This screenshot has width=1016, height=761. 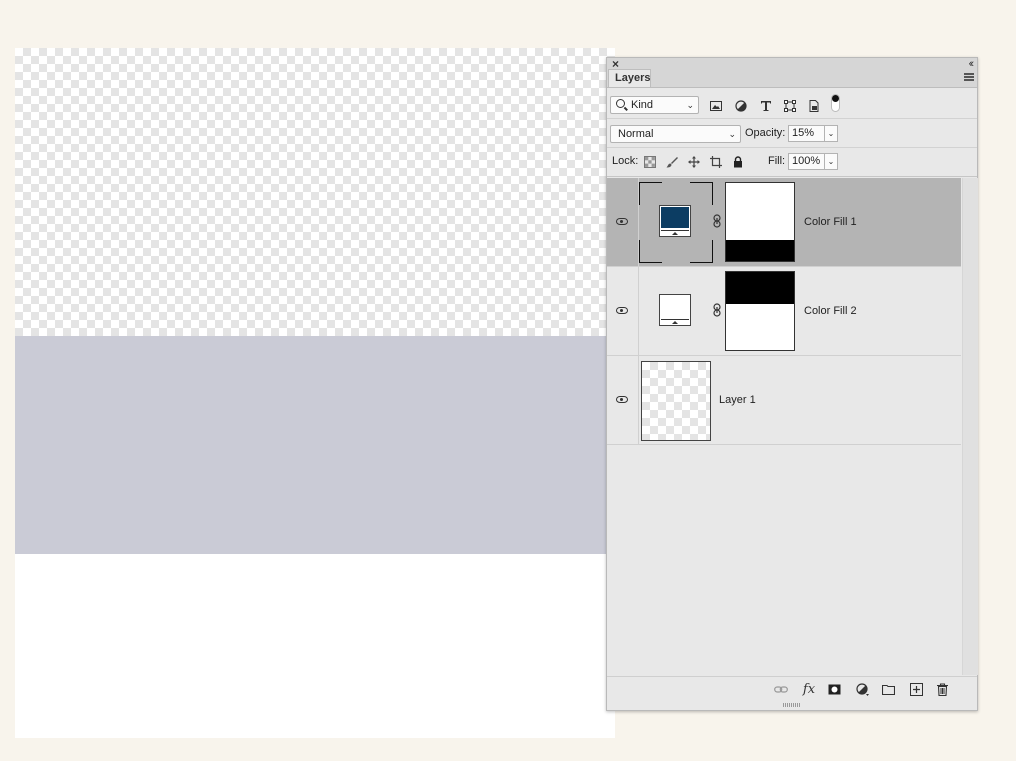 What do you see at coordinates (676, 401) in the screenshot?
I see `layer-thumbnail` at bounding box center [676, 401].